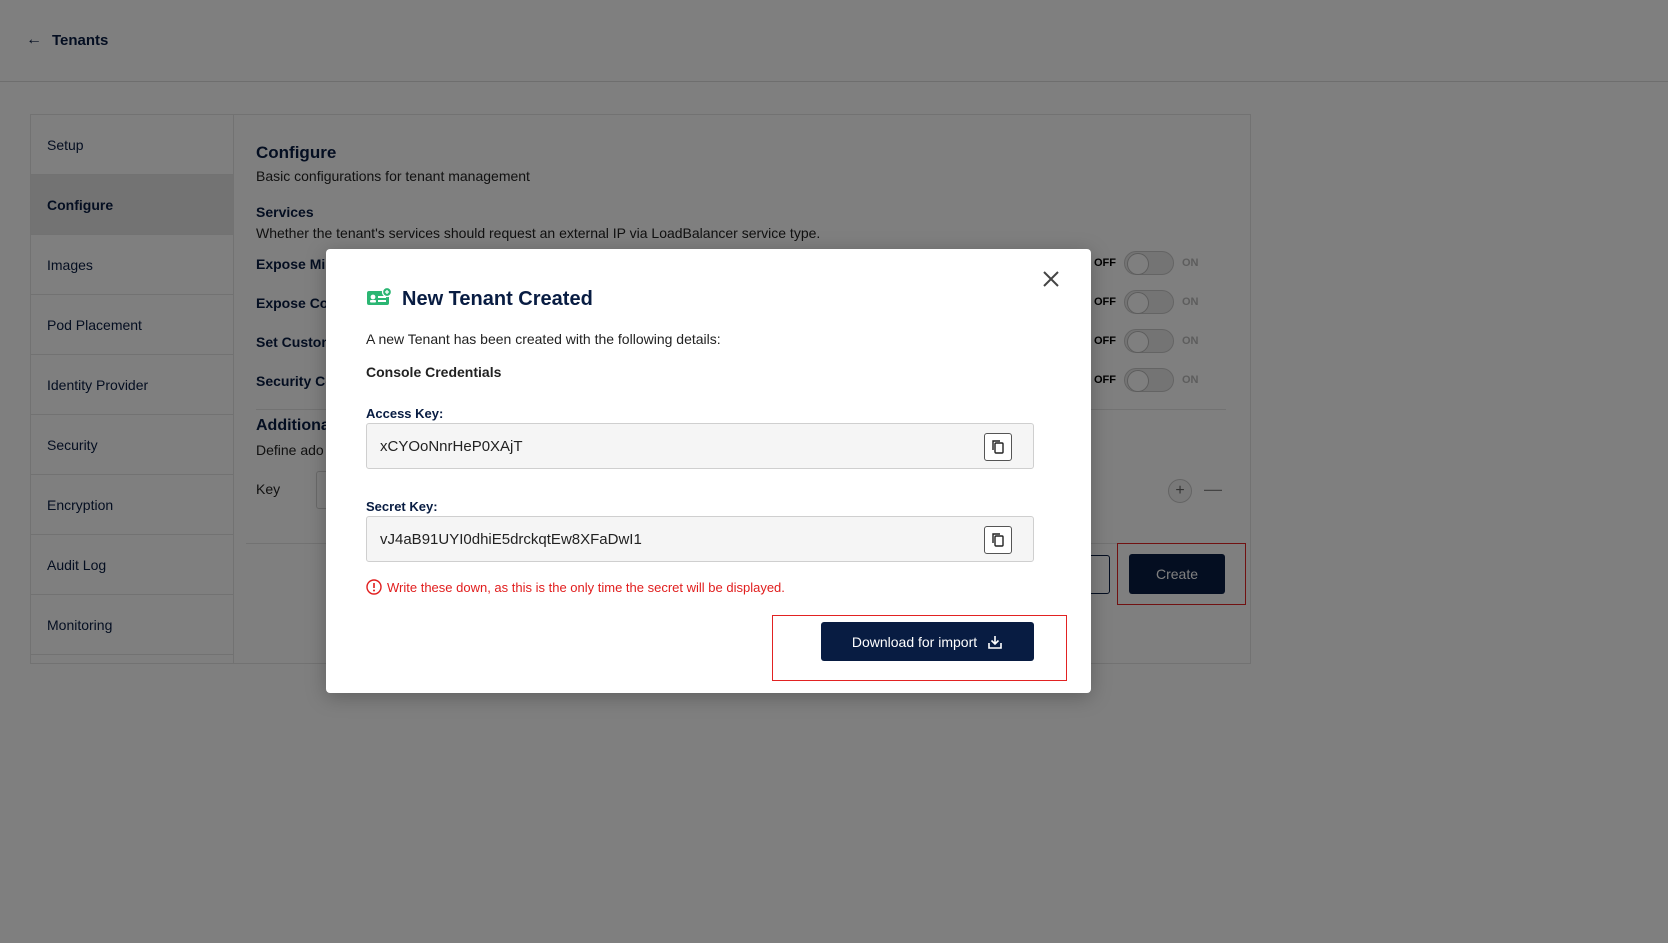  I want to click on copy-secret-key-button, so click(998, 540).